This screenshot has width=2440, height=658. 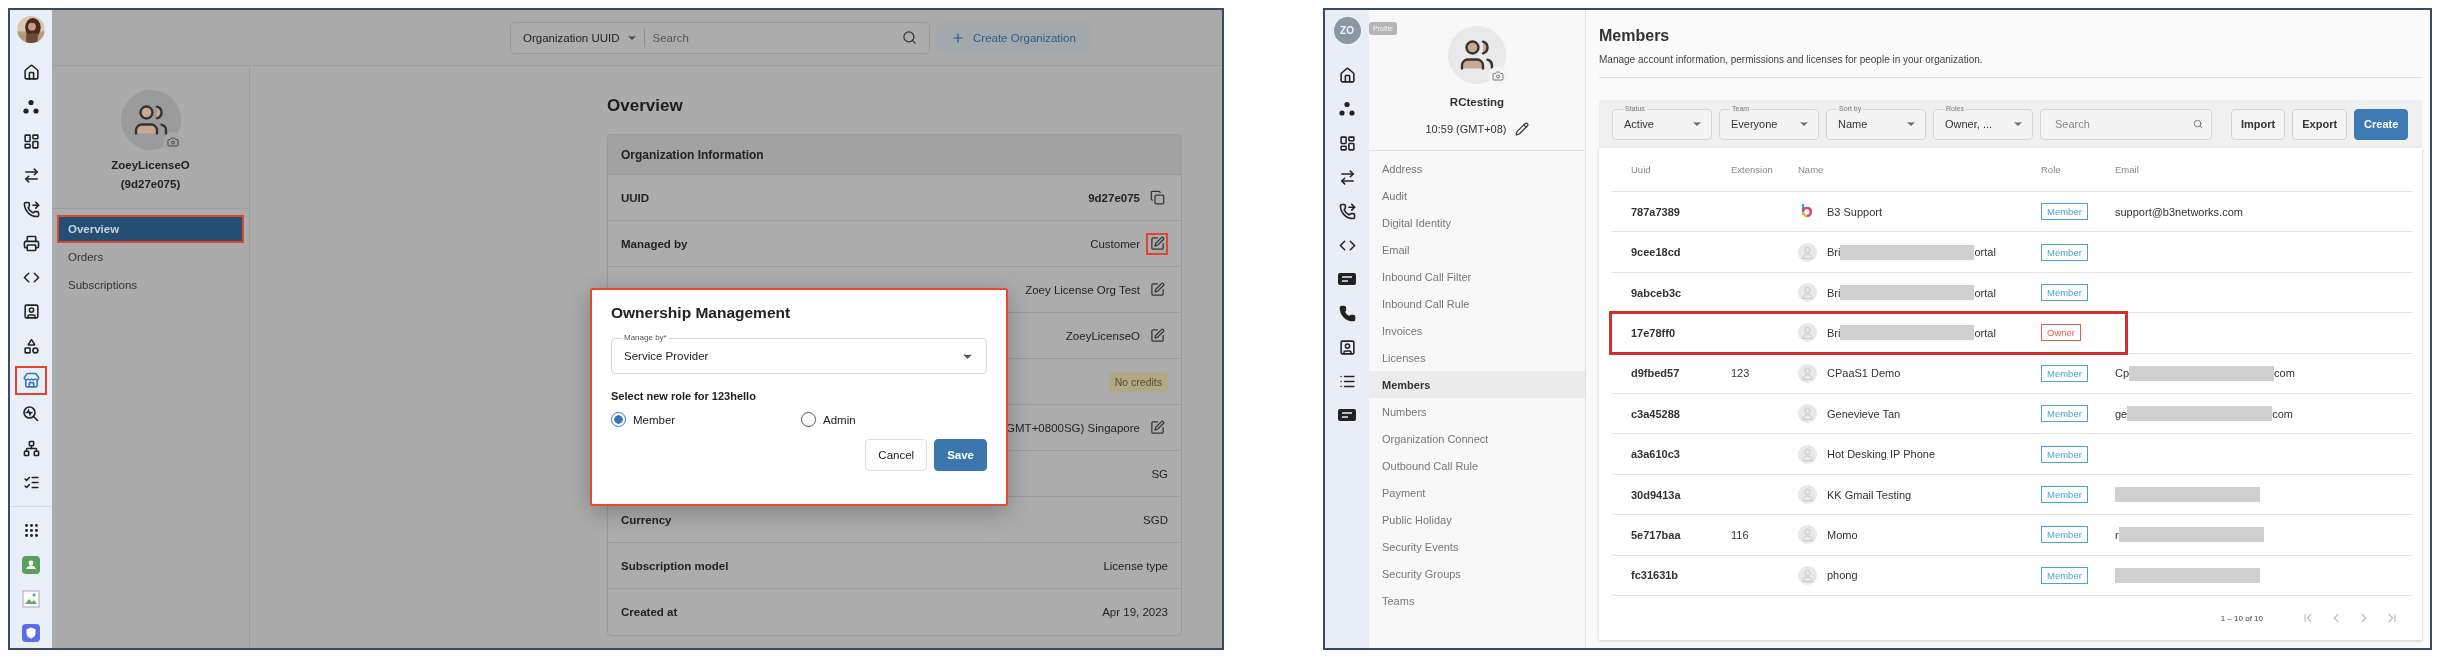 What do you see at coordinates (1347, 211) in the screenshot?
I see `phone-icon` at bounding box center [1347, 211].